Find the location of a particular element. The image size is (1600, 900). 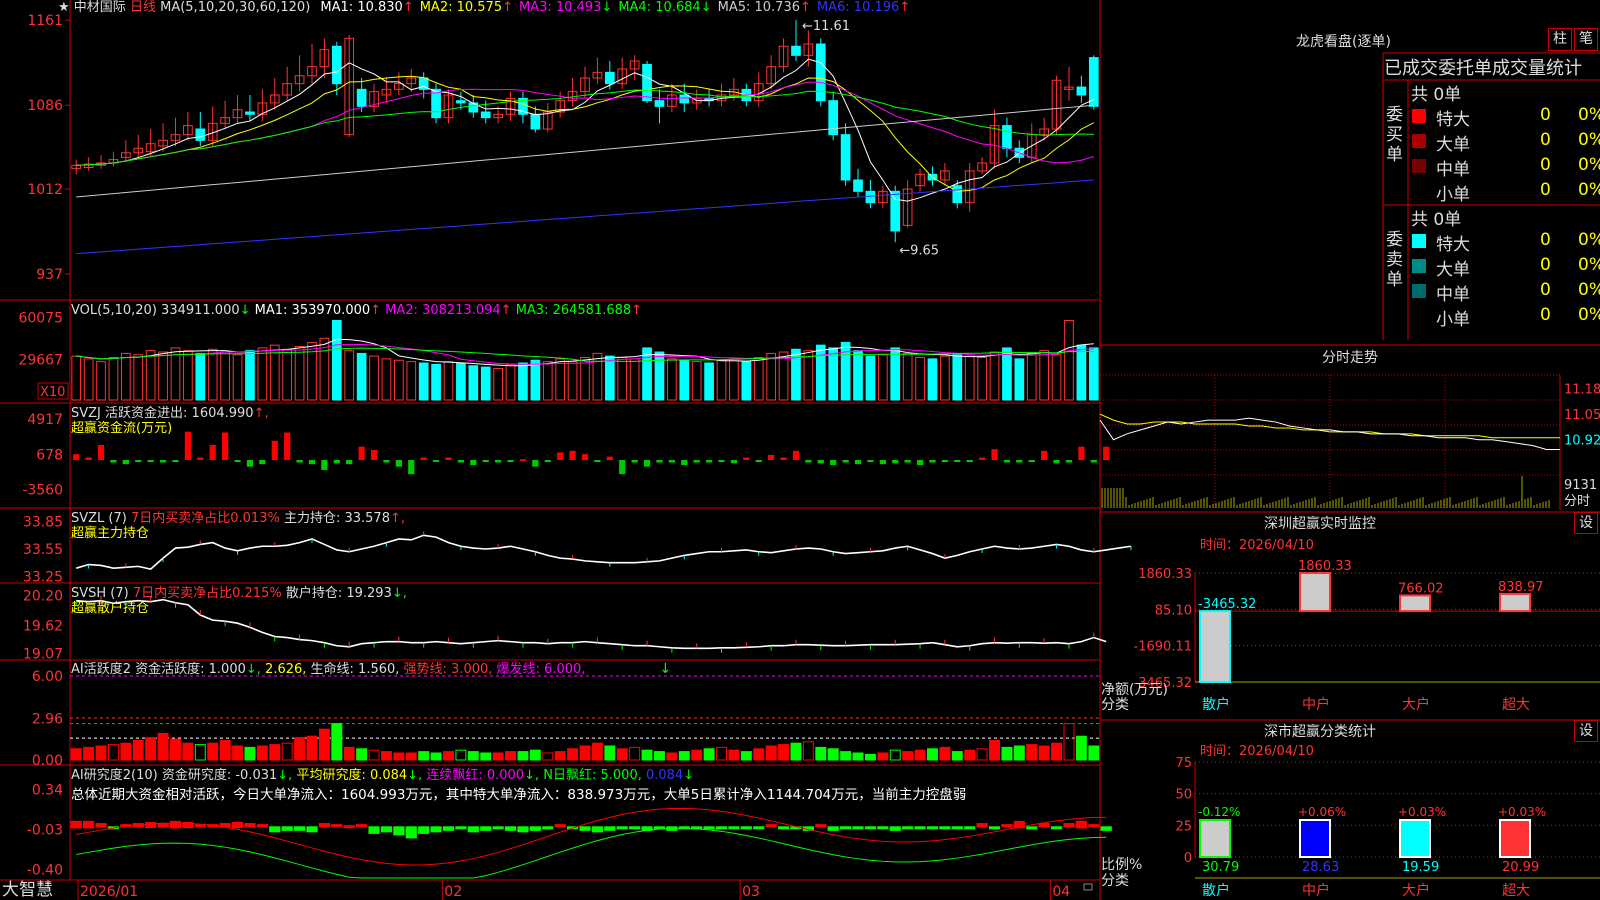

ai-active-signal-arrow: ↓ is located at coordinates (665, 669).